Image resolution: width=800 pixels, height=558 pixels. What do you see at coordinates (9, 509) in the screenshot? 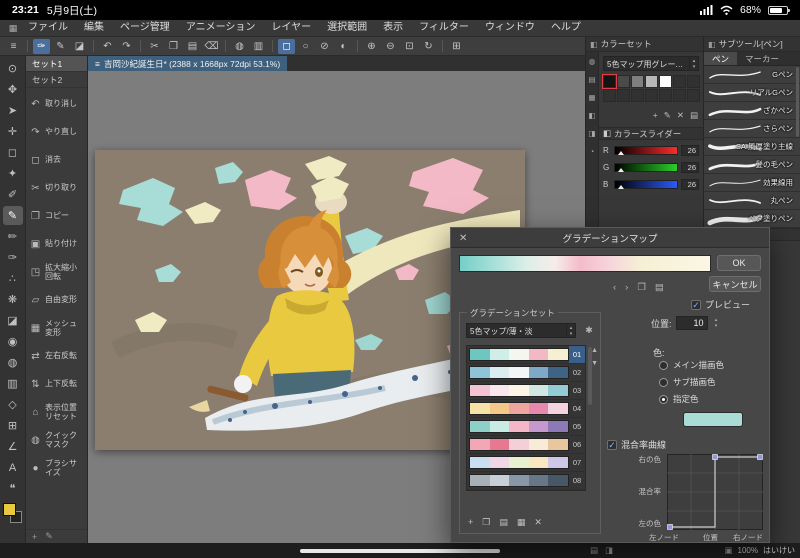
I see `main-color-chip` at bounding box center [9, 509].